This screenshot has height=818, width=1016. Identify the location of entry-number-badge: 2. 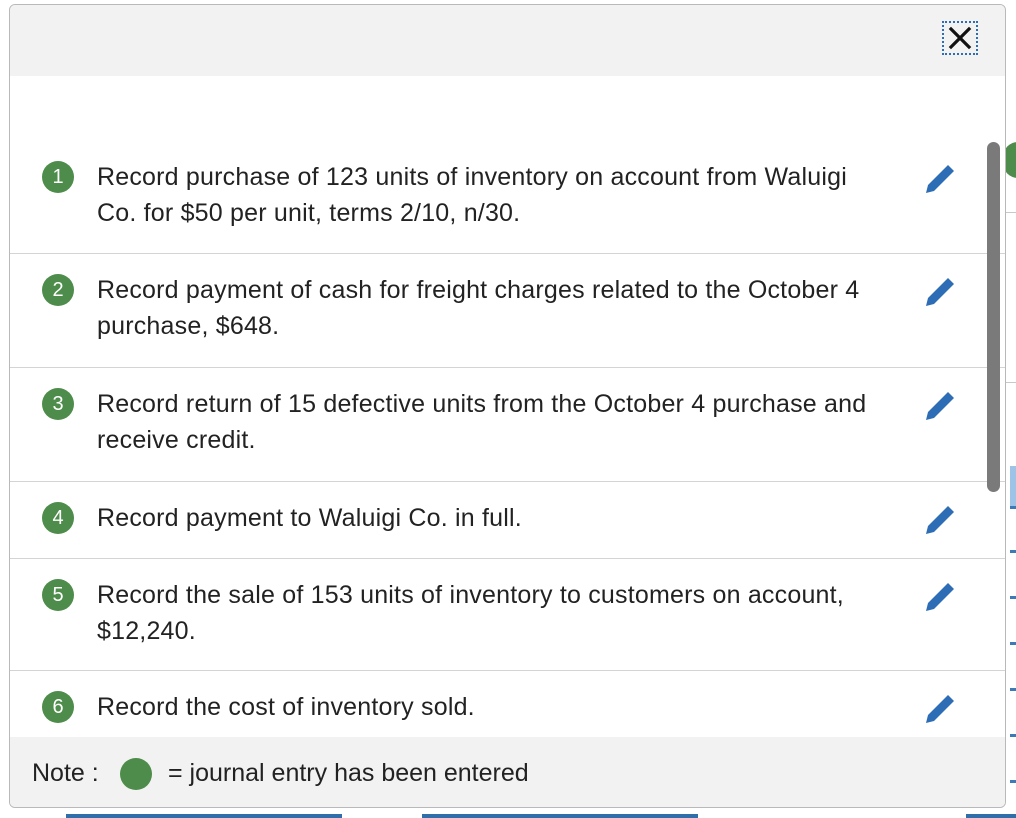
(58, 290).